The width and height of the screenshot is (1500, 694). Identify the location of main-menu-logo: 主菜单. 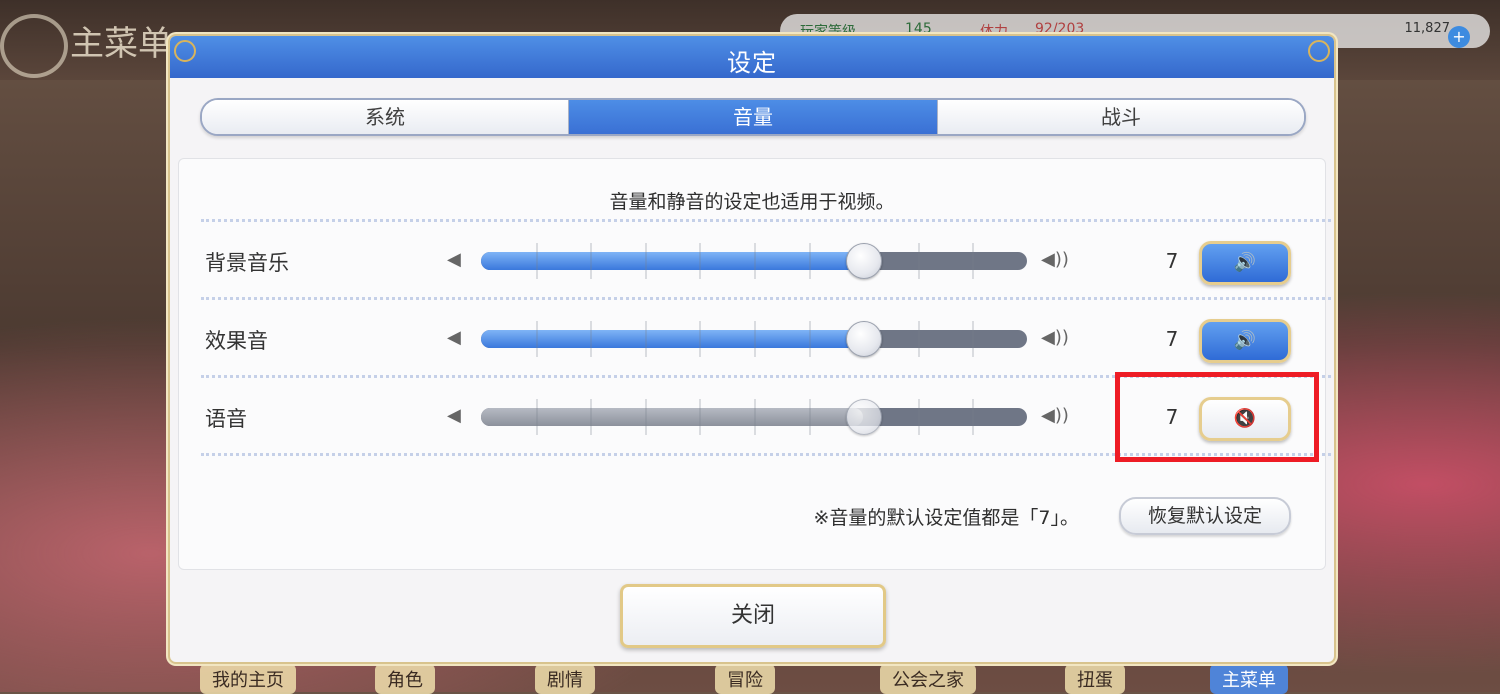
(121, 44).